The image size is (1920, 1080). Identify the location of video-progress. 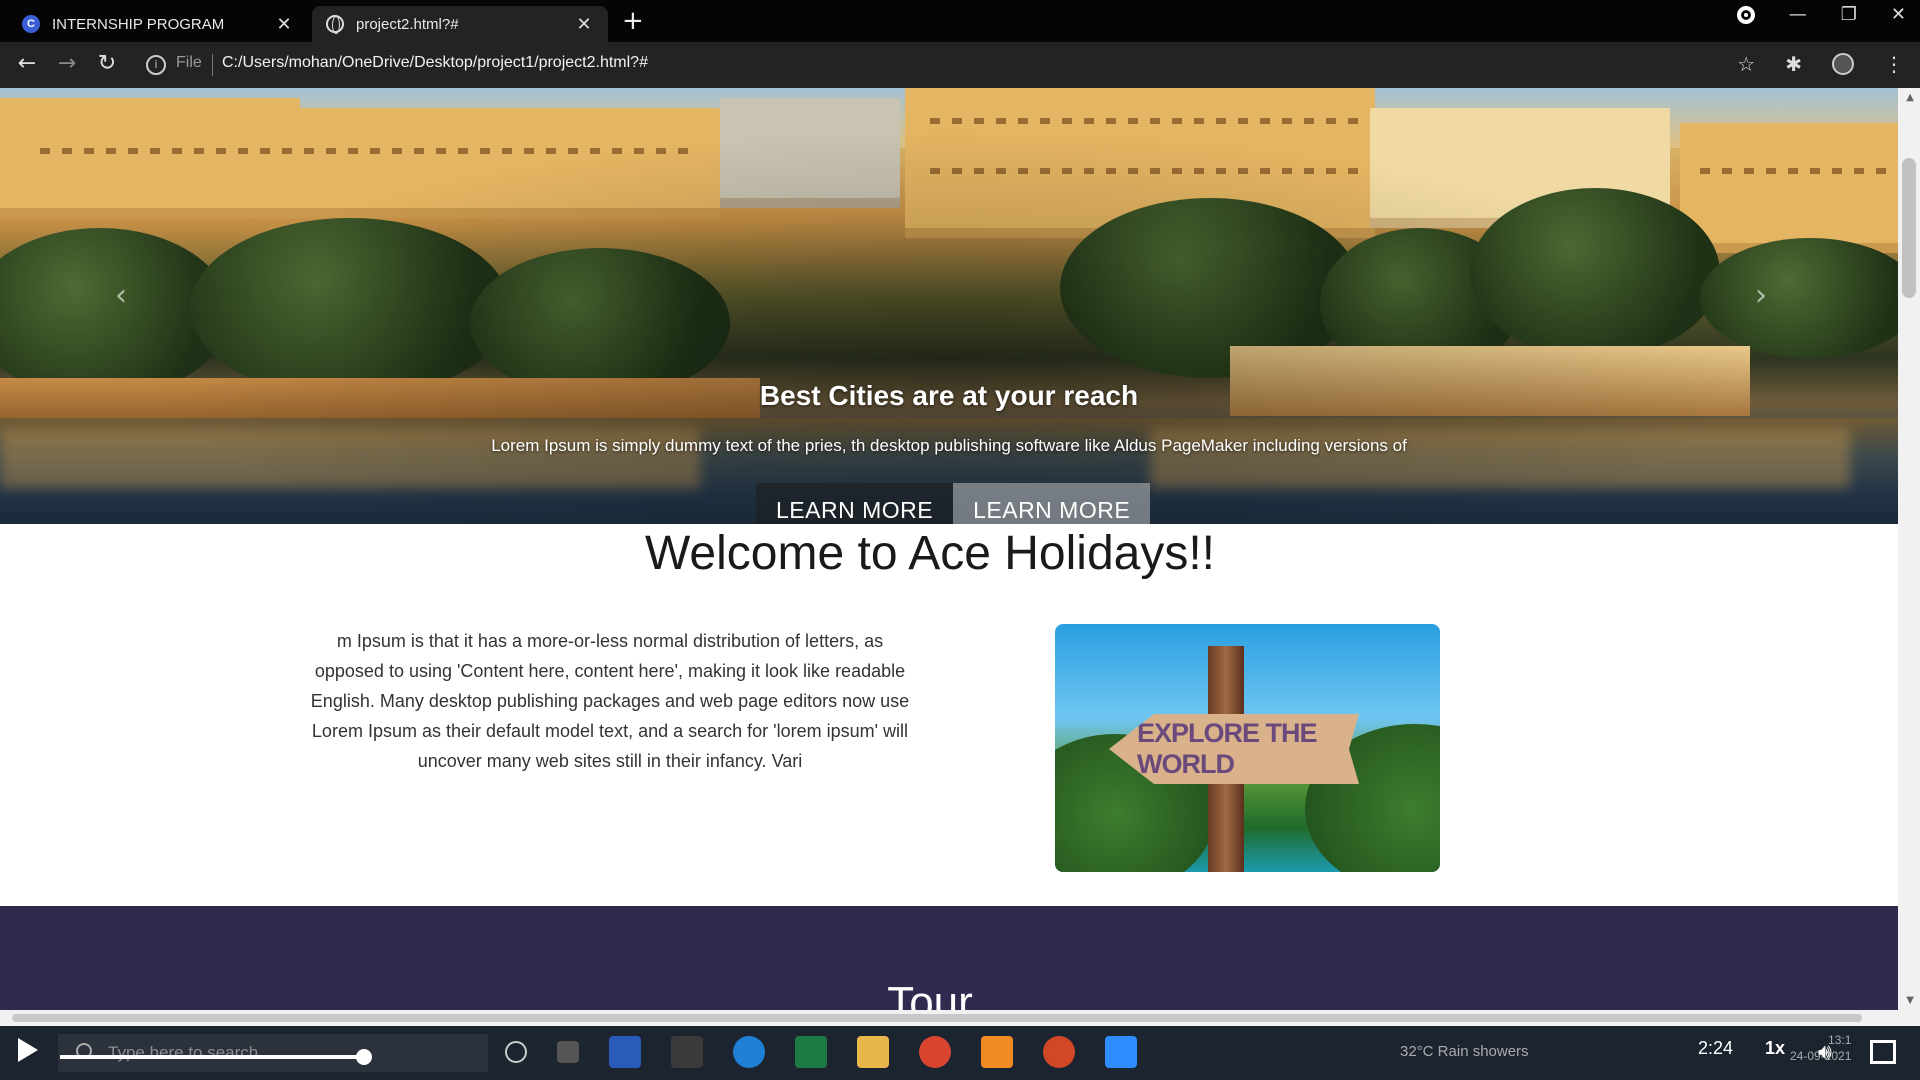
(212, 1057).